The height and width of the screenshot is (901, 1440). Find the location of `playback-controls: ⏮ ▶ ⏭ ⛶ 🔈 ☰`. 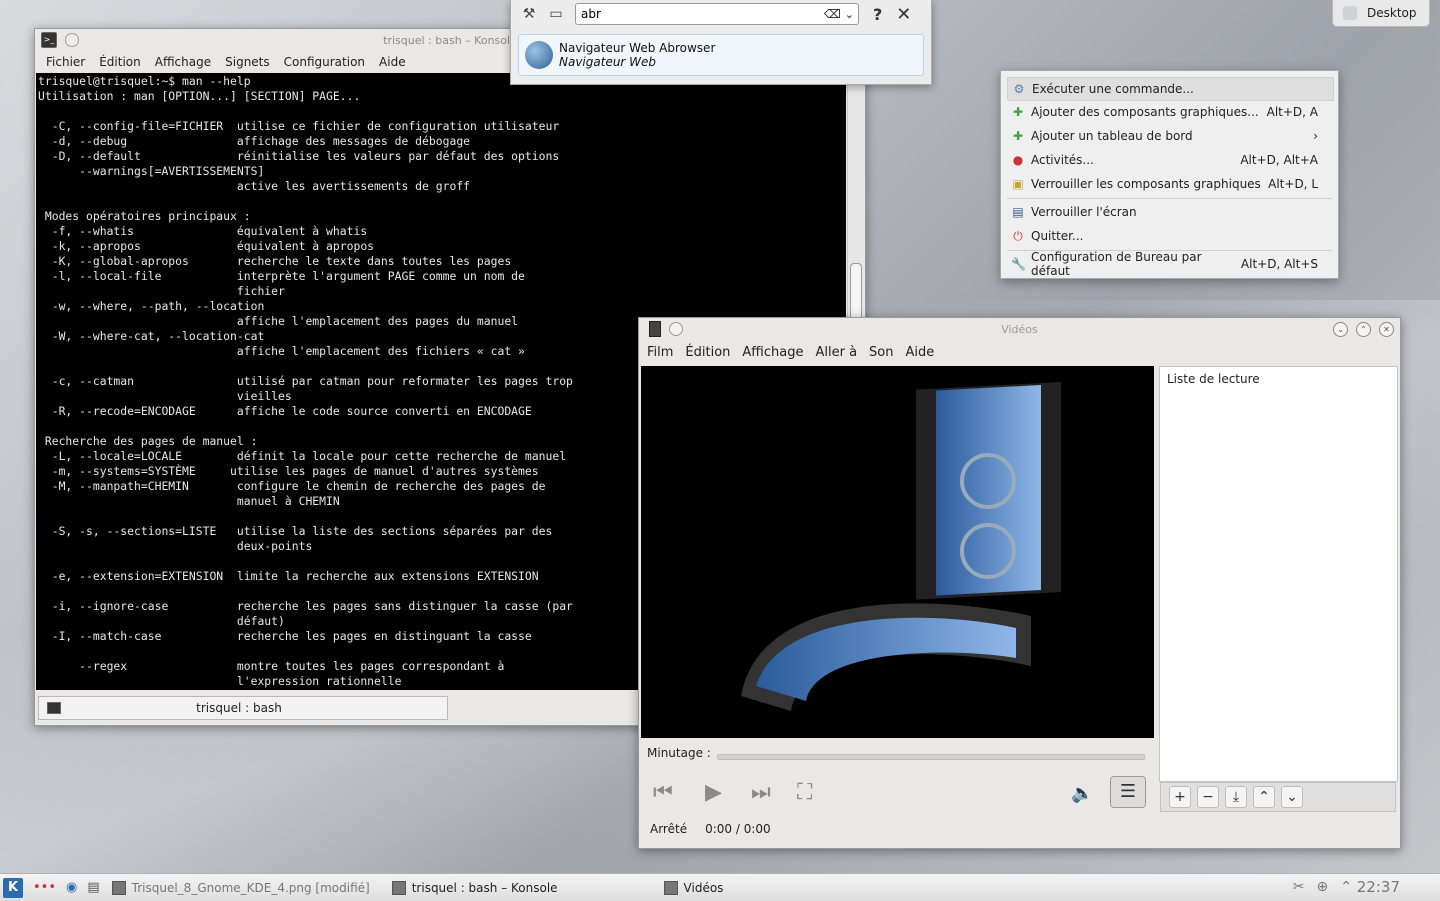

playback-controls: ⏮ ▶ ⏭ ⛶ 🔈 ☰ is located at coordinates (900, 794).